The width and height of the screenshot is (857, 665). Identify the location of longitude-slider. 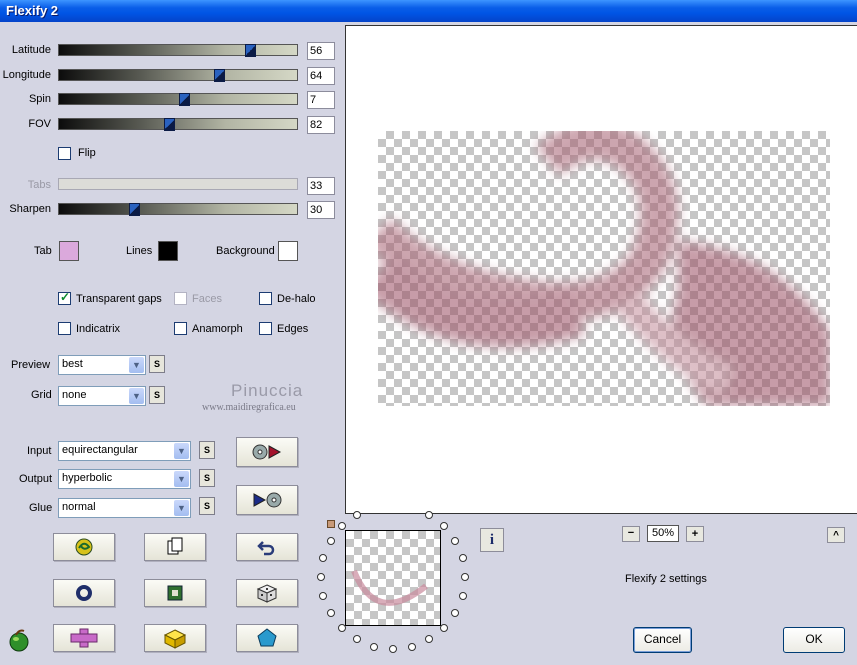
(178, 75).